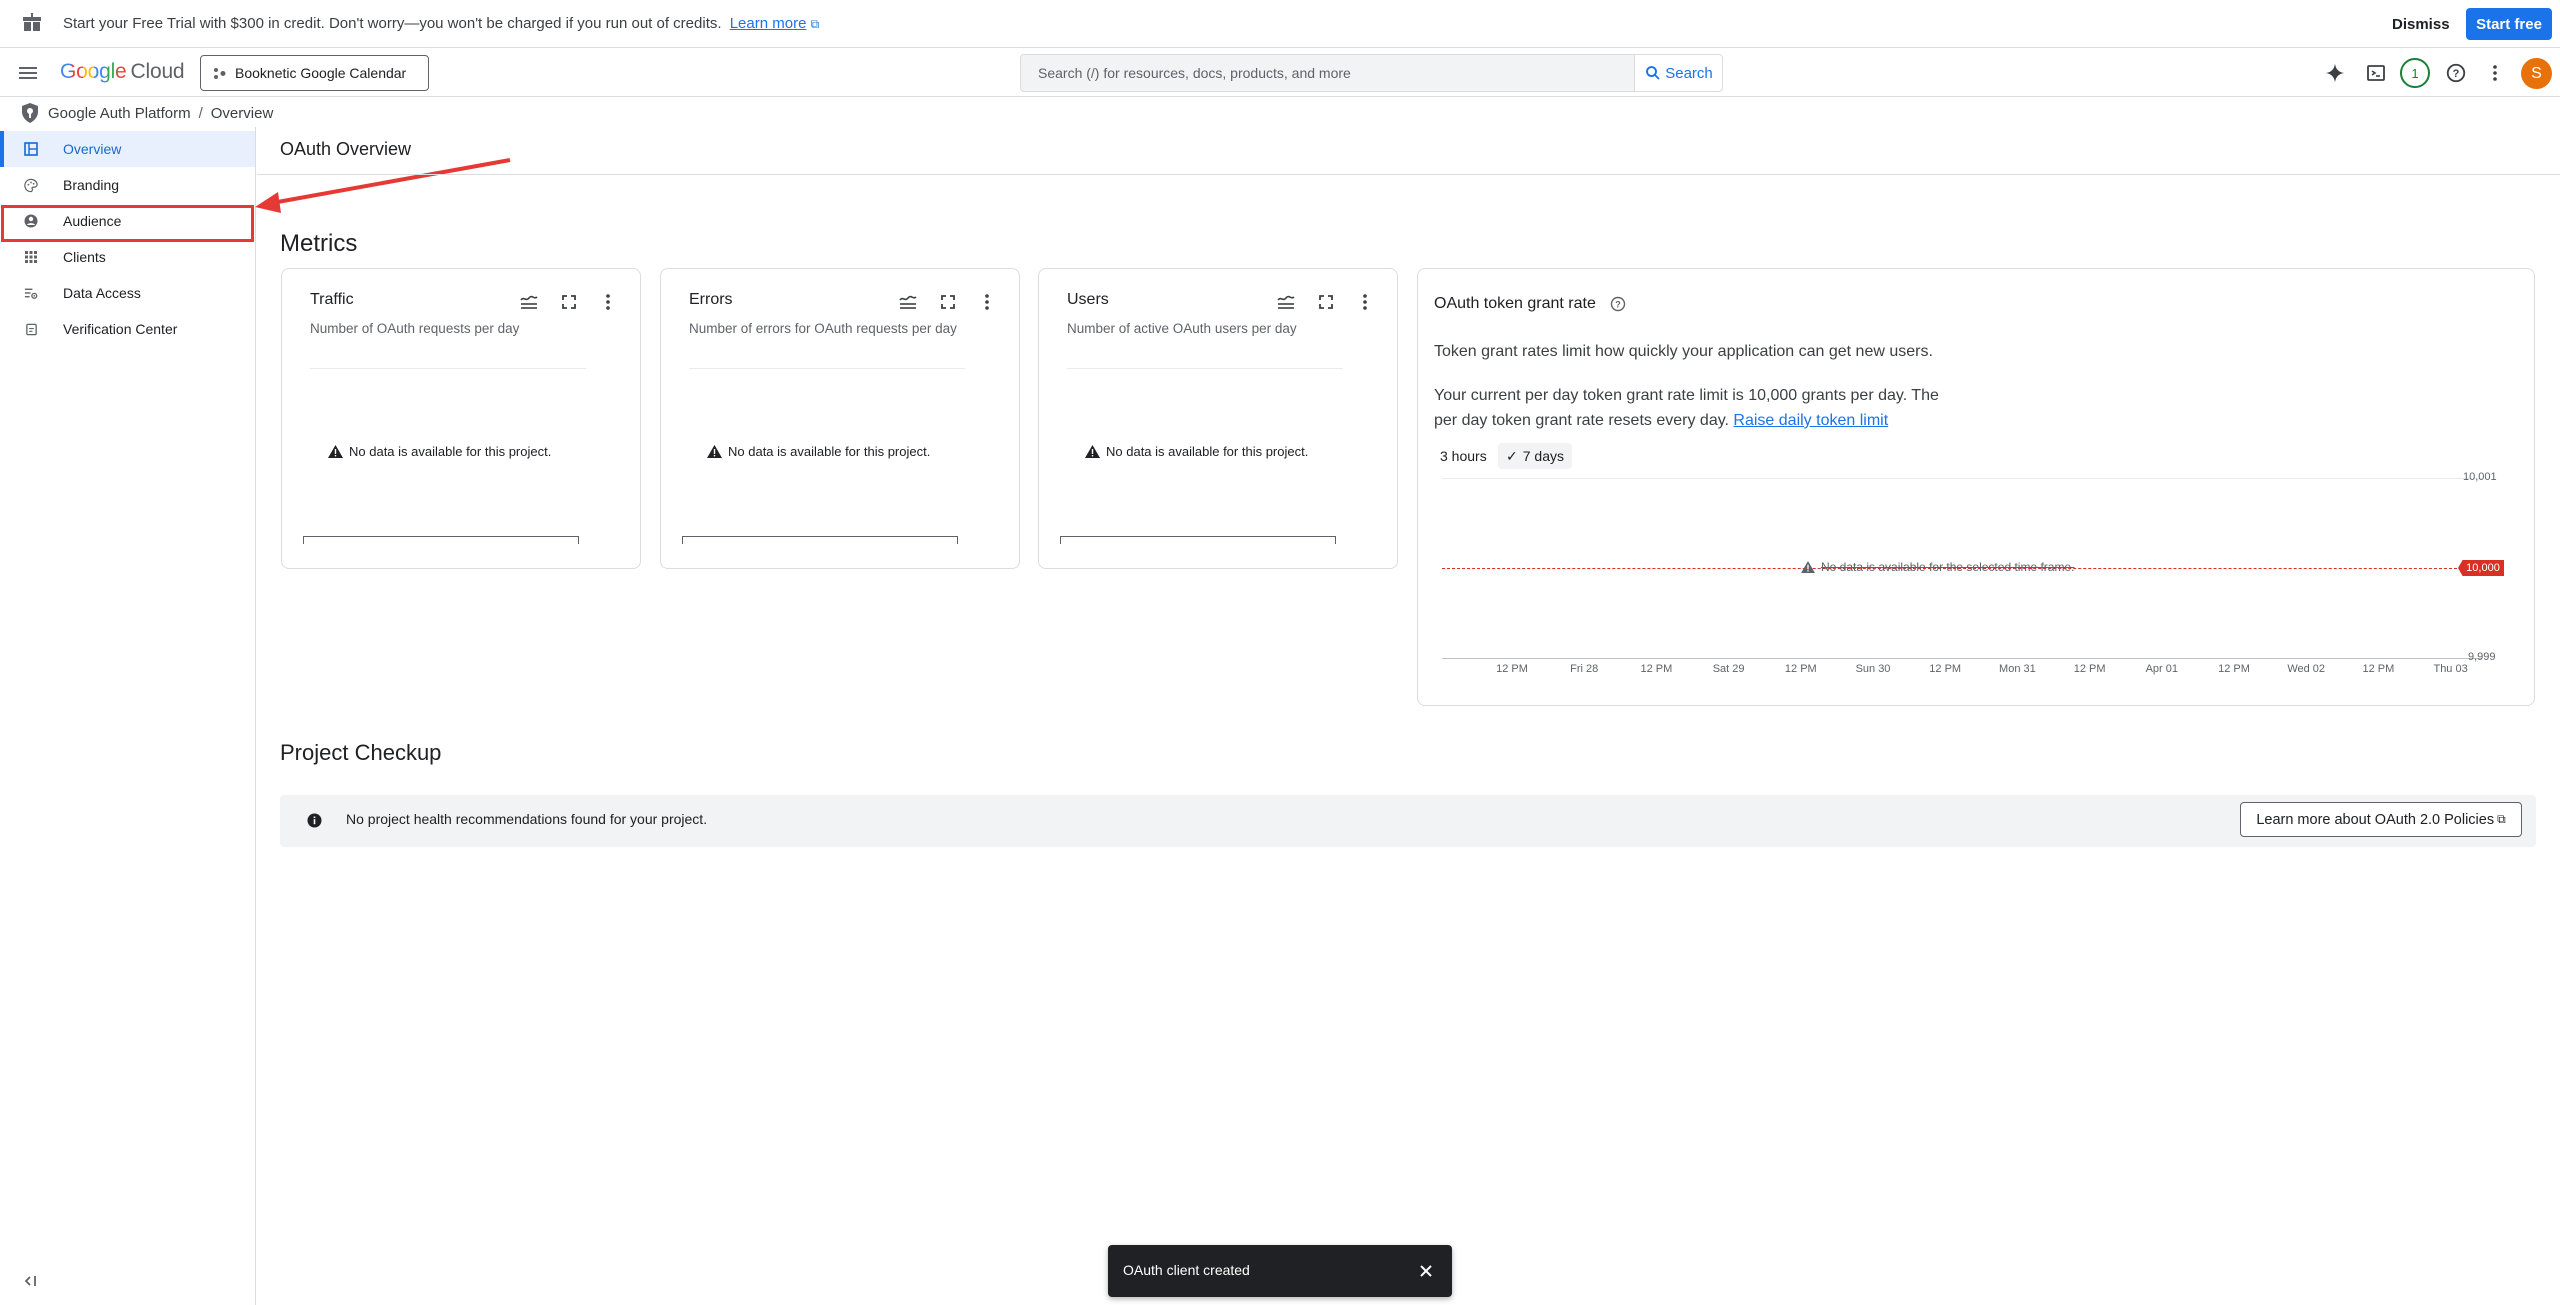  What do you see at coordinates (1543, 456) in the screenshot?
I see `range-7-days-label: 7 days` at bounding box center [1543, 456].